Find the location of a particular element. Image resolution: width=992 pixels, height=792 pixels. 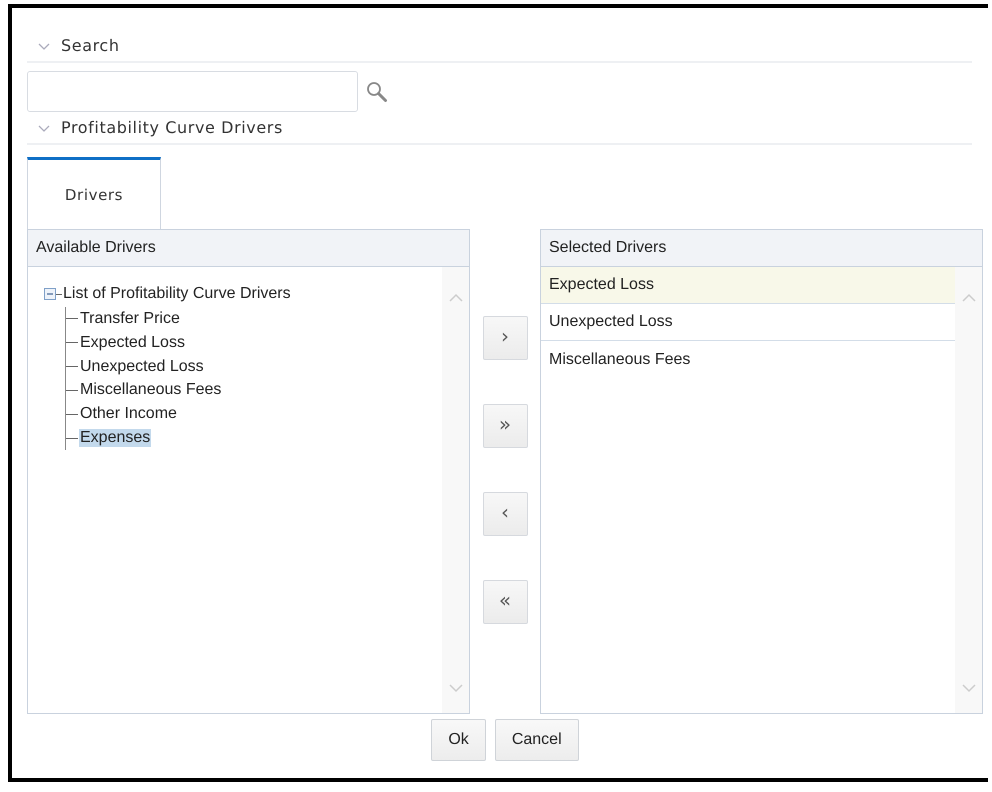

tree-item: Expenses is located at coordinates (115, 438).